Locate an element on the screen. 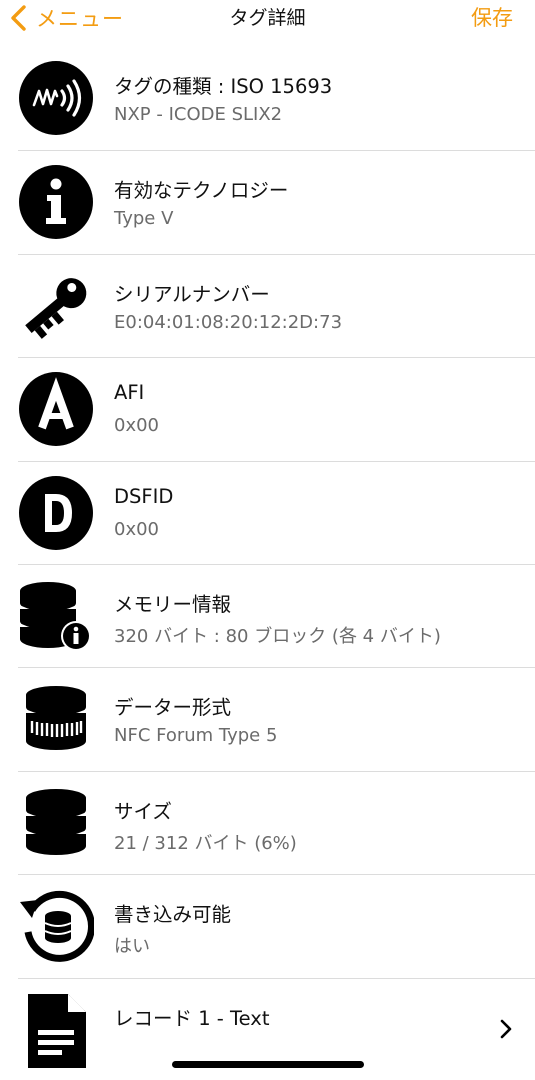  back-button: メニュー is located at coordinates (66, 18).